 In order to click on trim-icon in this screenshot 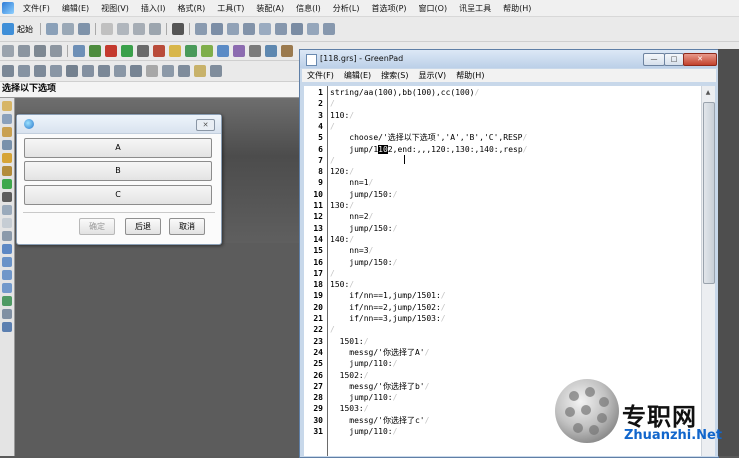, I will do `click(120, 71)`.